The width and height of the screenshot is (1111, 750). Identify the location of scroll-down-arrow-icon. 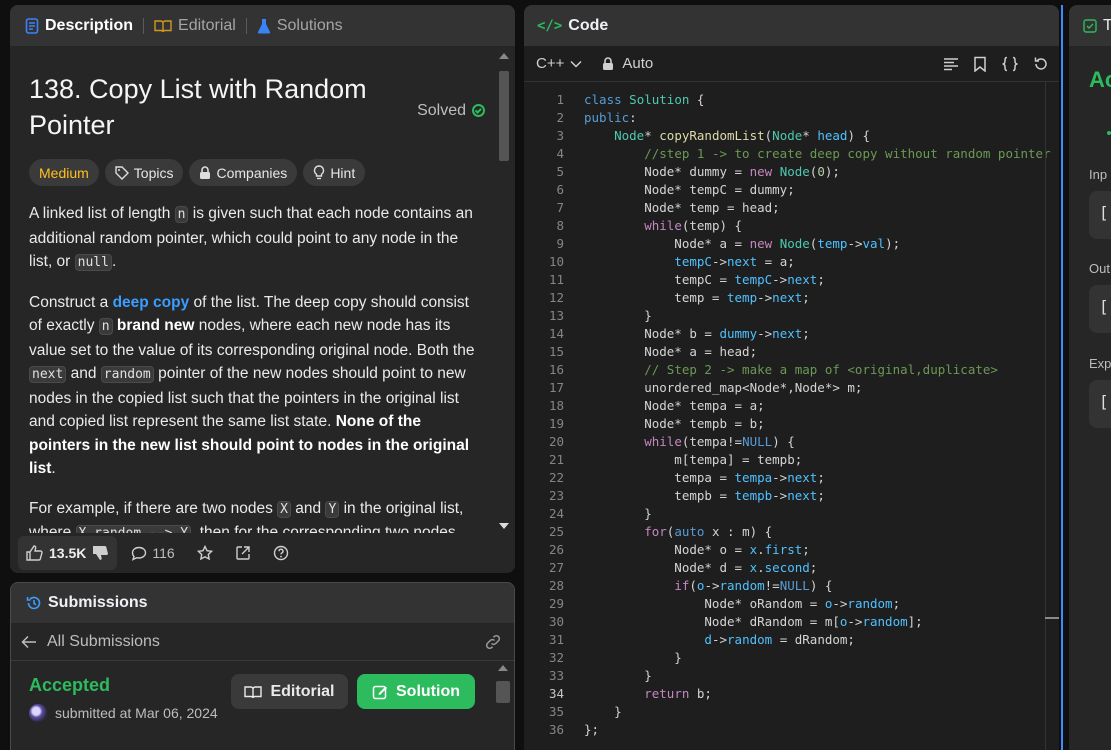
(504, 526).